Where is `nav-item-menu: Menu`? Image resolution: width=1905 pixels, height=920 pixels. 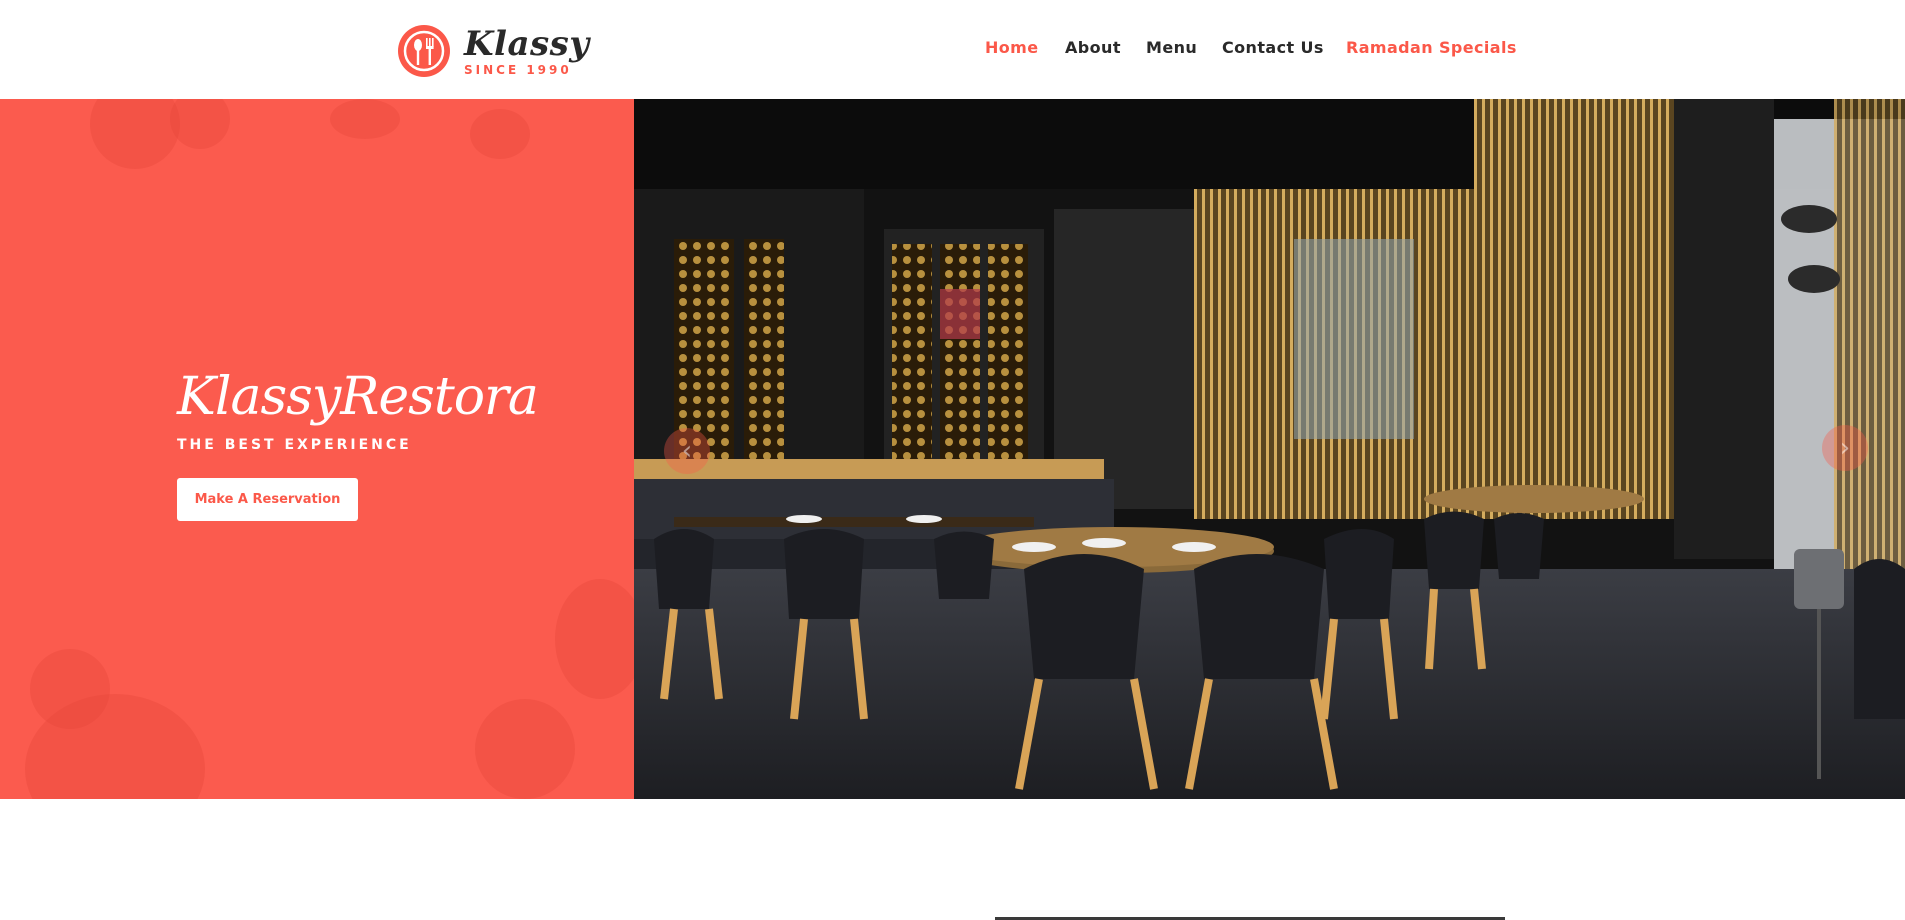
nav-item-menu: Menu is located at coordinates (1171, 47).